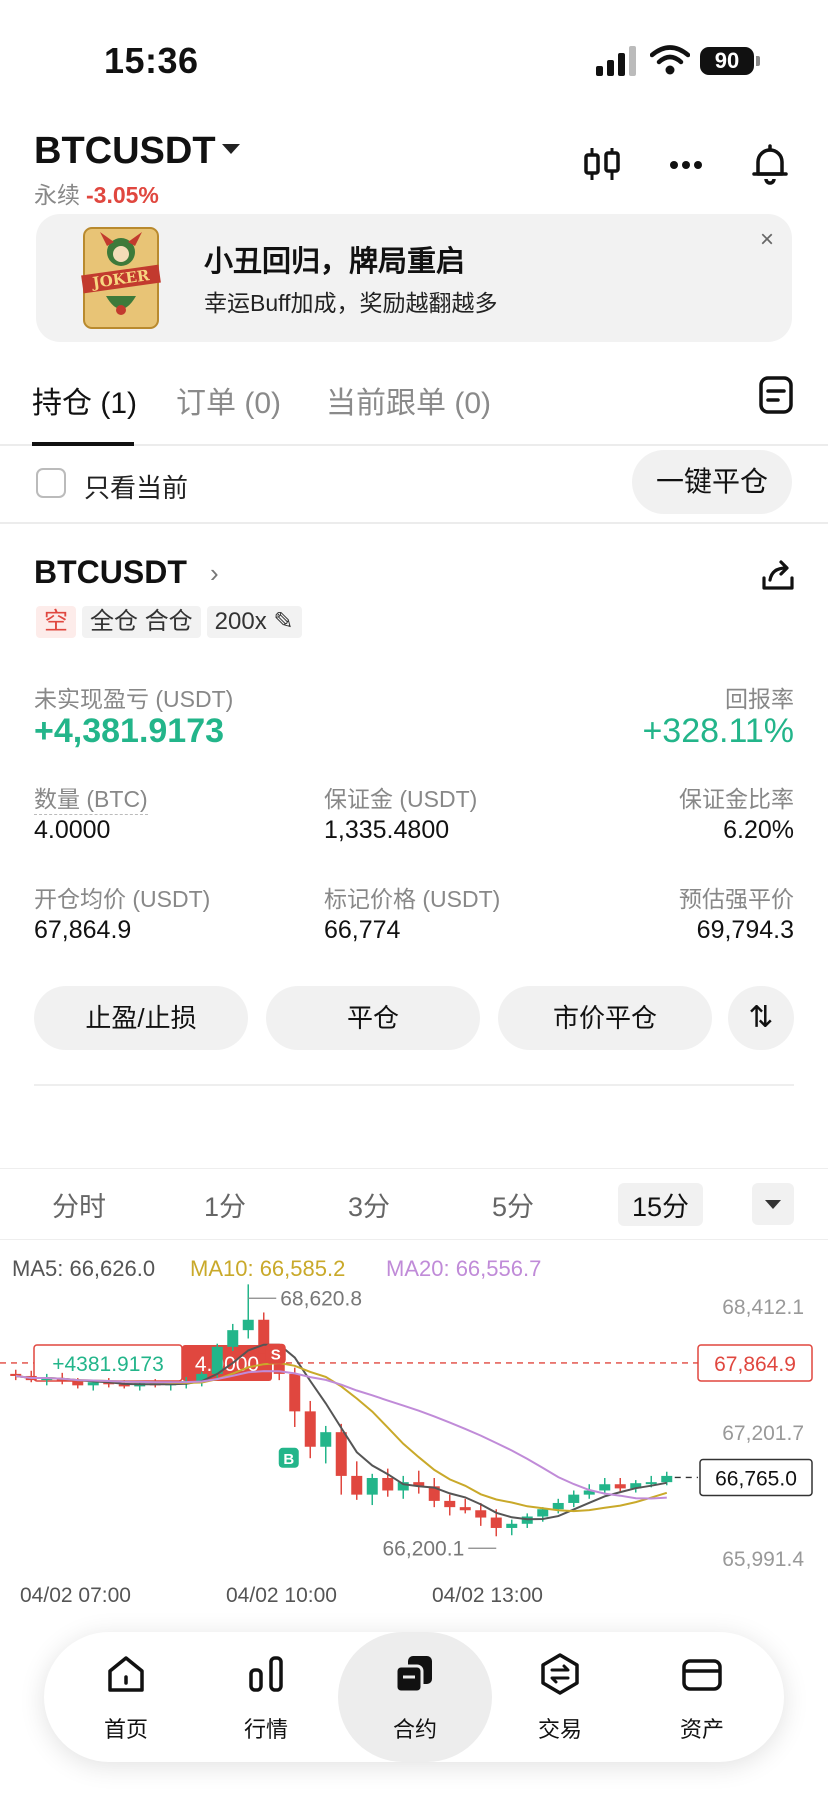 This screenshot has height=1796, width=828. I want to click on futures-icon, so click(413, 1675).